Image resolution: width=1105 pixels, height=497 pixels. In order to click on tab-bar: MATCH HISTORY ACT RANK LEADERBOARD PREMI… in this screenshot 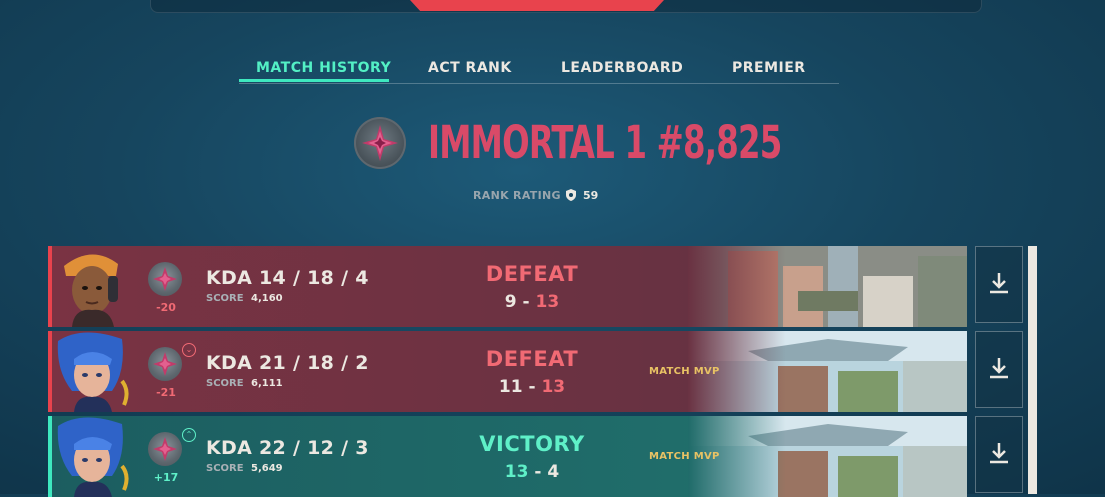, I will do `click(539, 71)`.